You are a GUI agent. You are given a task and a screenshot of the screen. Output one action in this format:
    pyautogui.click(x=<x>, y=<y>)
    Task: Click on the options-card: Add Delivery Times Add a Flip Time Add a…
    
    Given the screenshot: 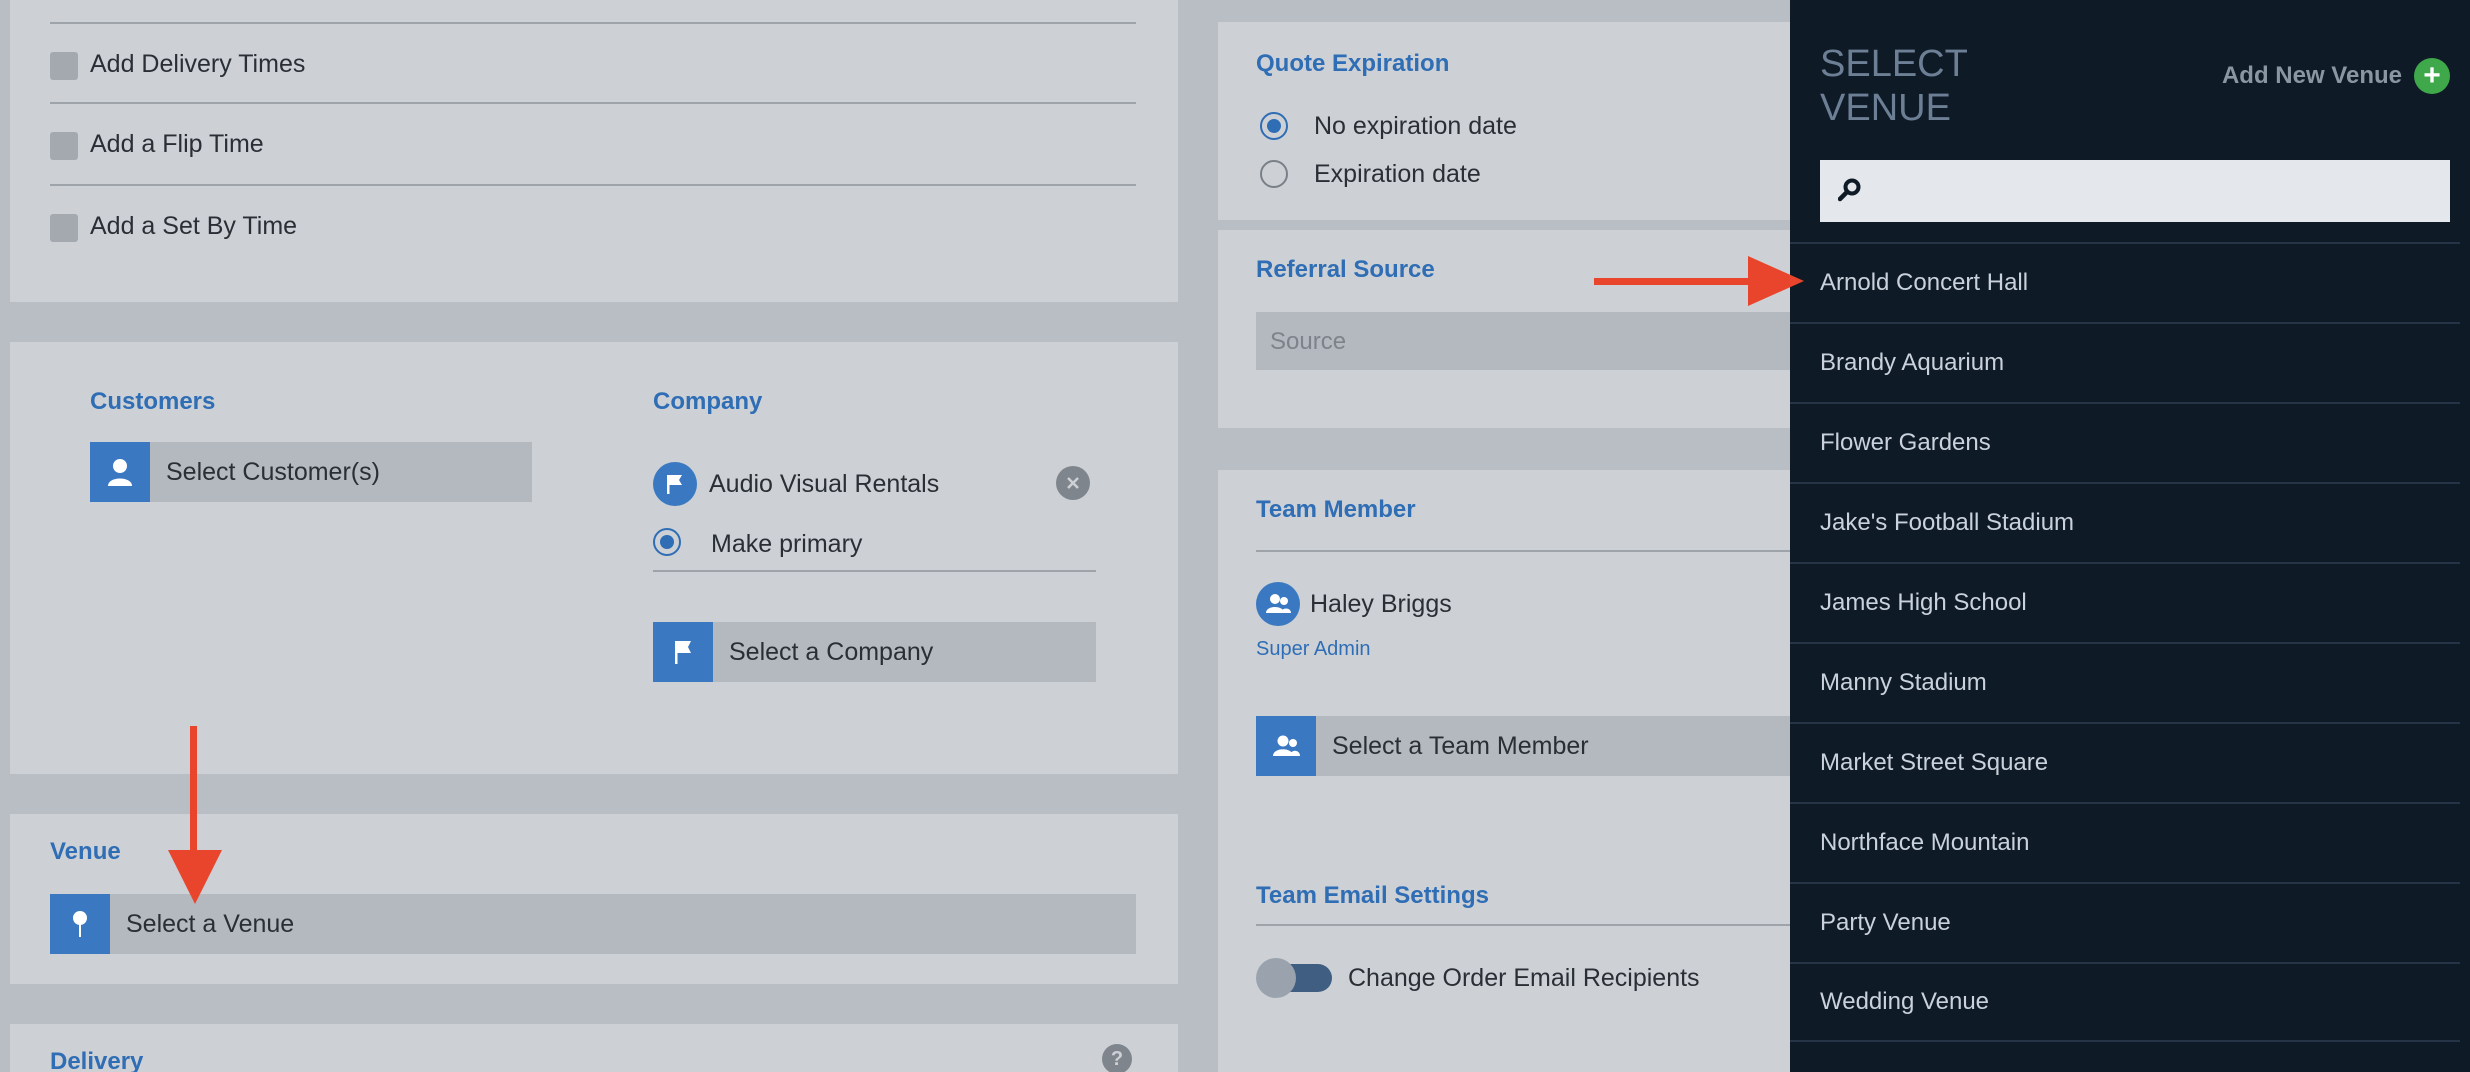 What is the action you would take?
    pyautogui.click(x=594, y=151)
    